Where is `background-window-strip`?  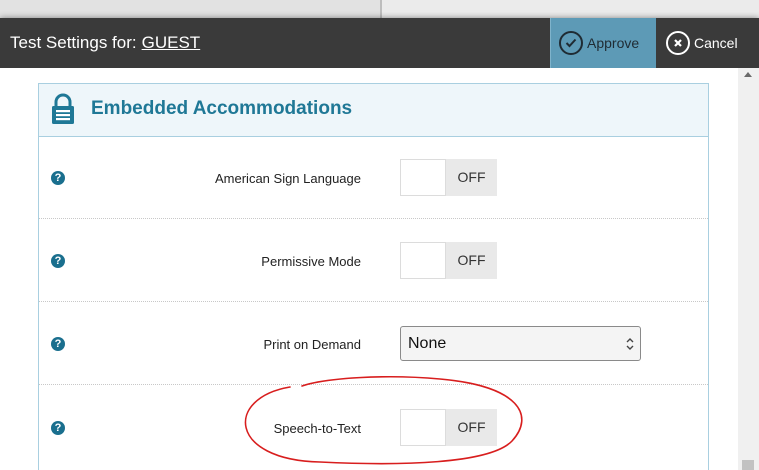 background-window-strip is located at coordinates (379, 9).